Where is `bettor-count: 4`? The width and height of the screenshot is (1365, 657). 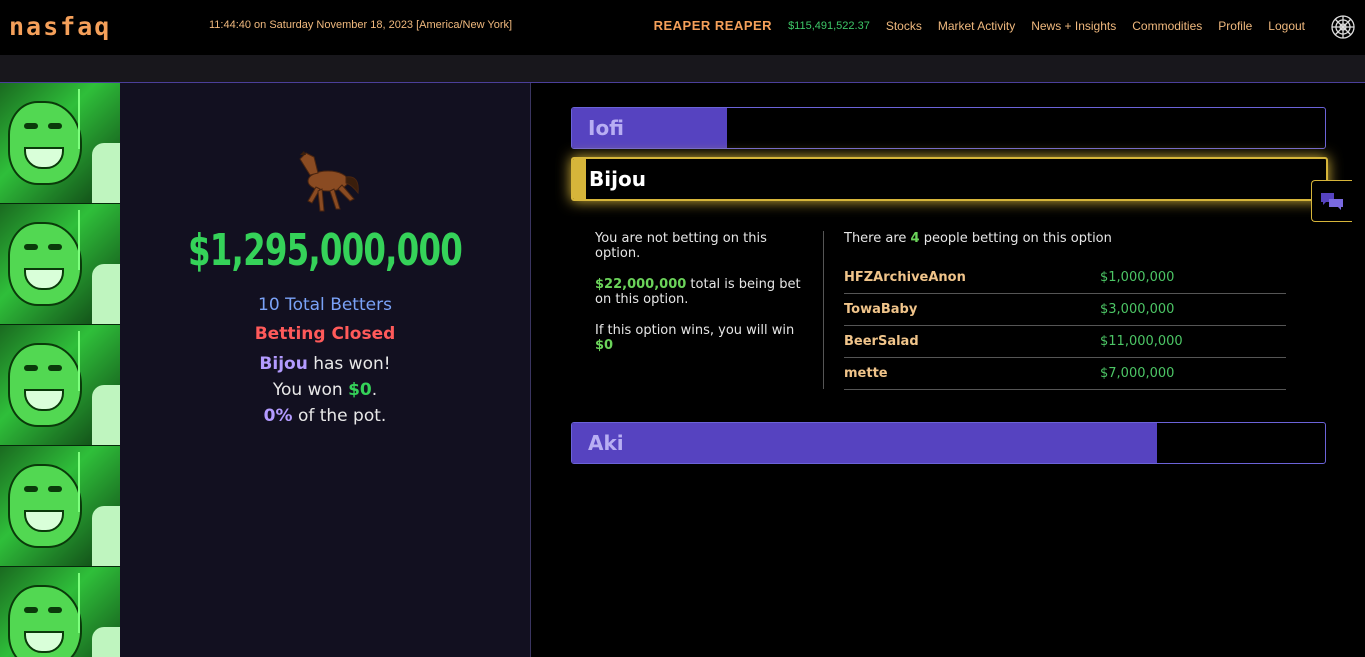
bettor-count: 4 is located at coordinates (915, 238).